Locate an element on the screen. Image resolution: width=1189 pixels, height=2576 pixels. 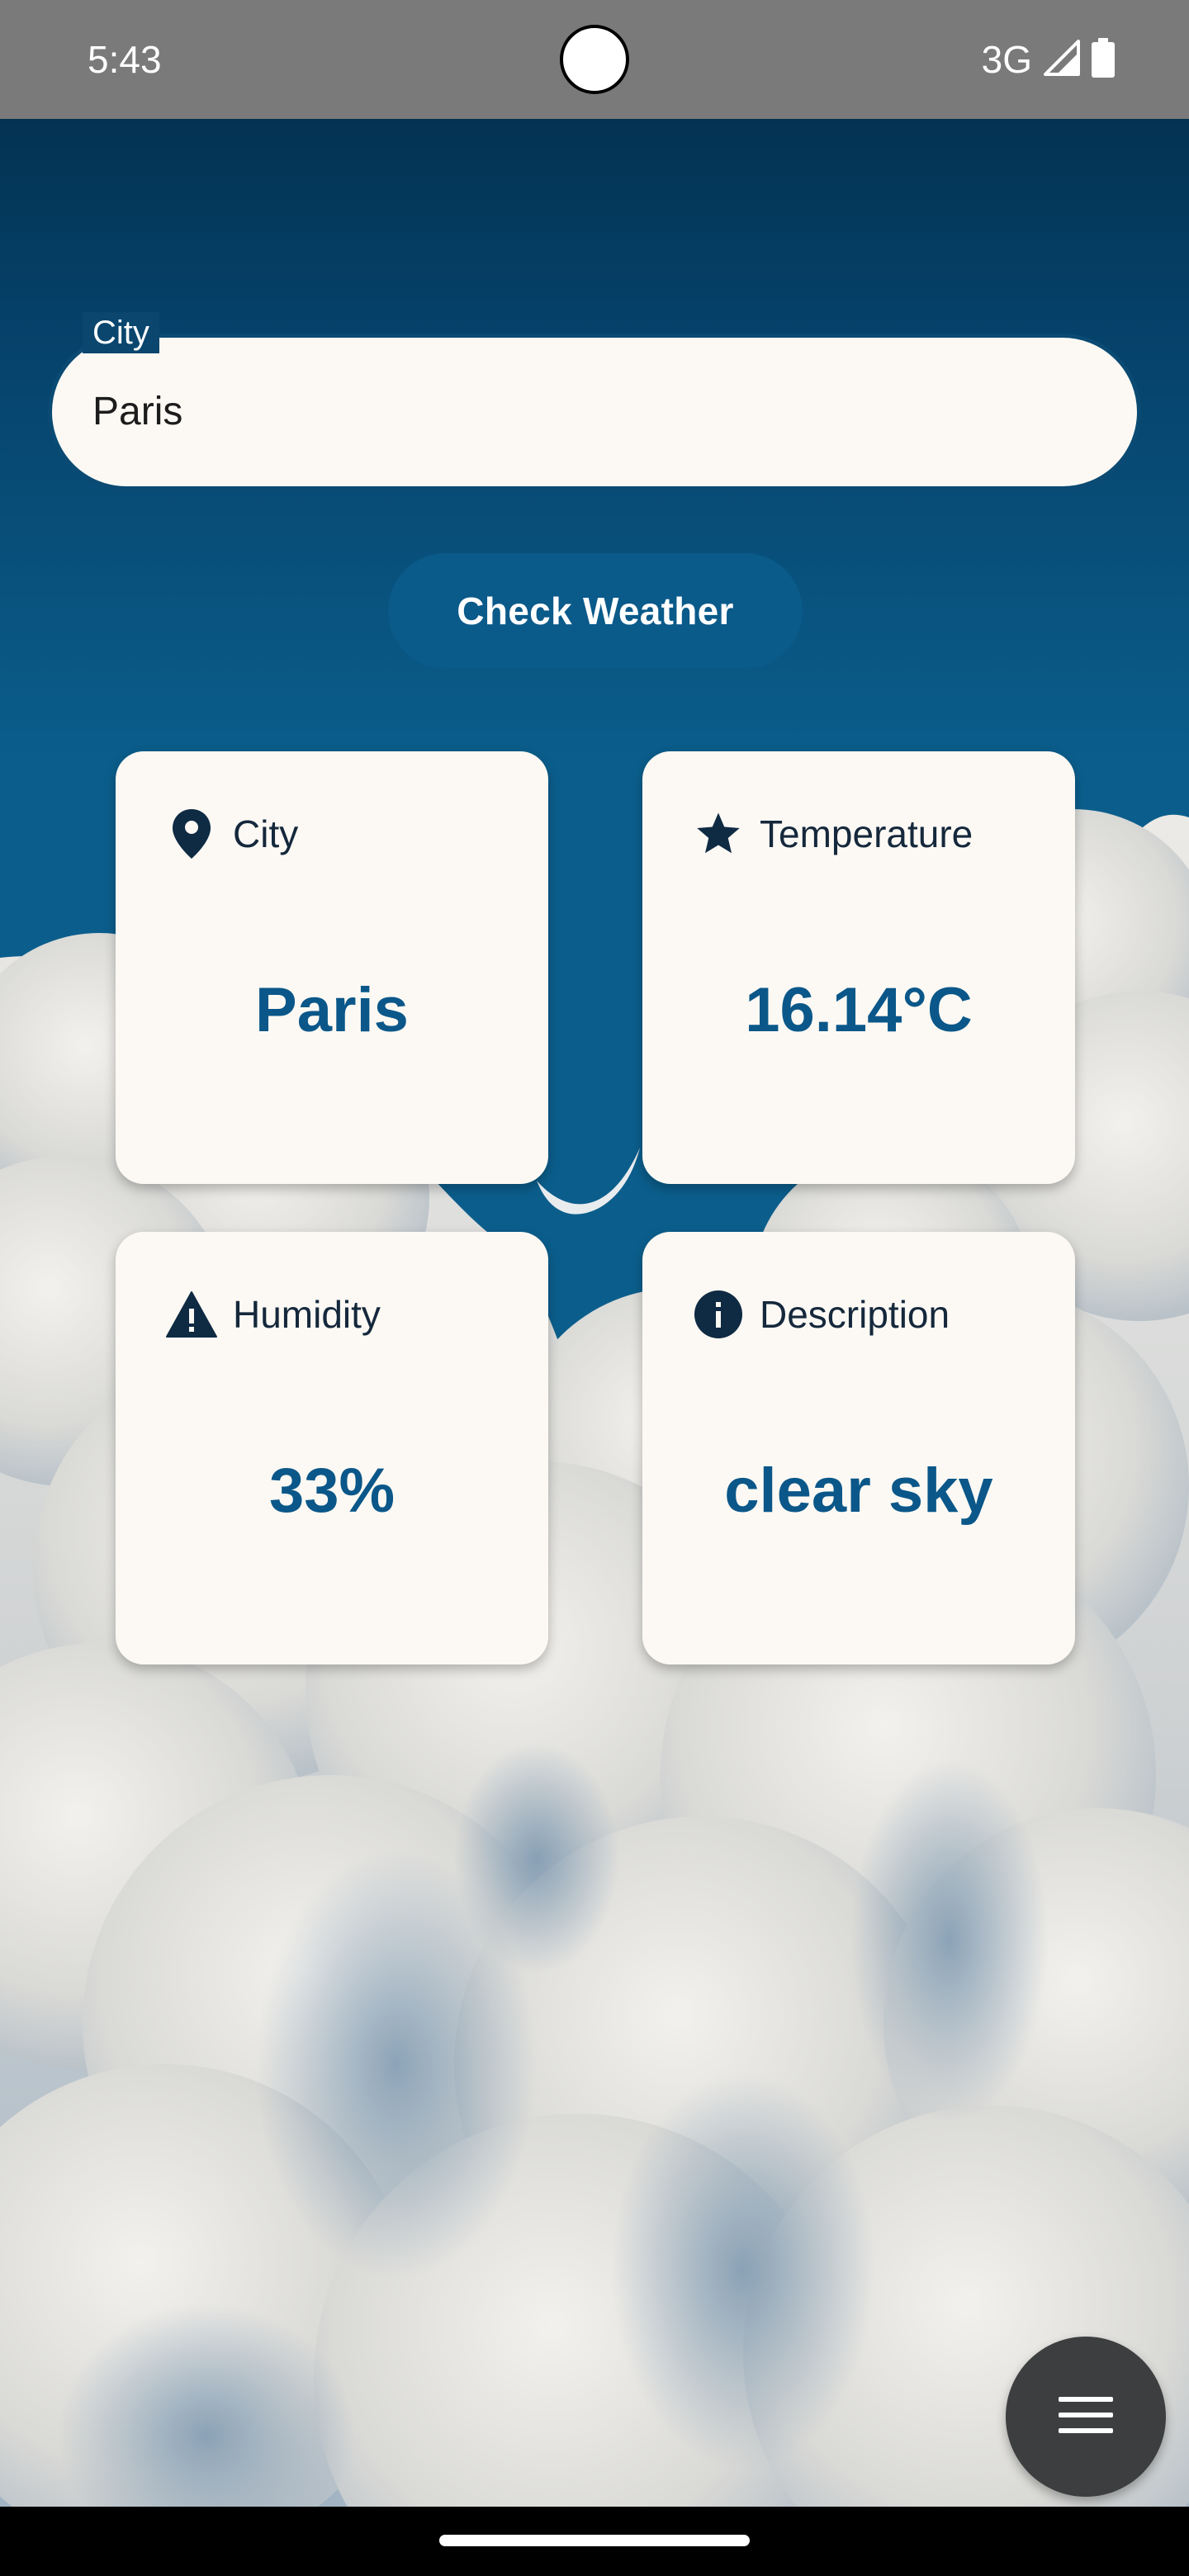
menu-icon is located at coordinates (1086, 2417).